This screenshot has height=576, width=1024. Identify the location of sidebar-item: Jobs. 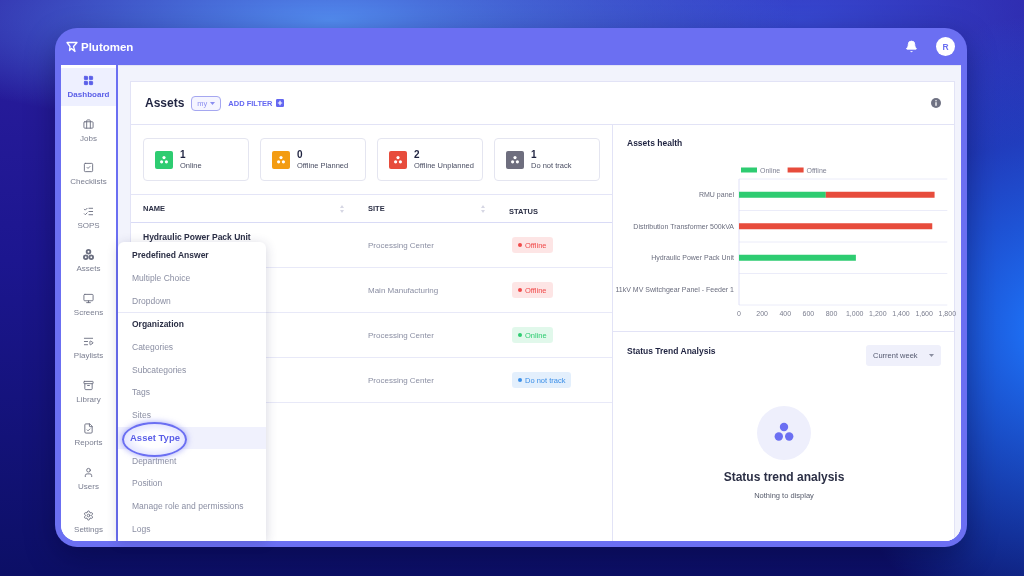
(88, 130).